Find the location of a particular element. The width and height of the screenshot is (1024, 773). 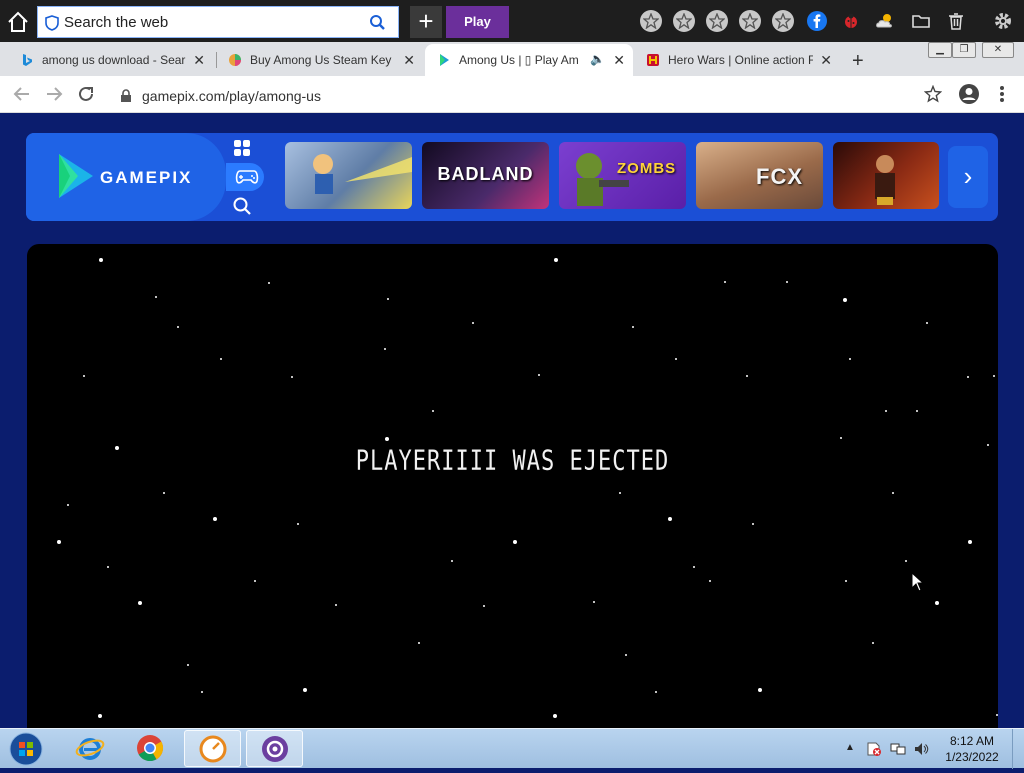

volume-icon is located at coordinates (921, 749).